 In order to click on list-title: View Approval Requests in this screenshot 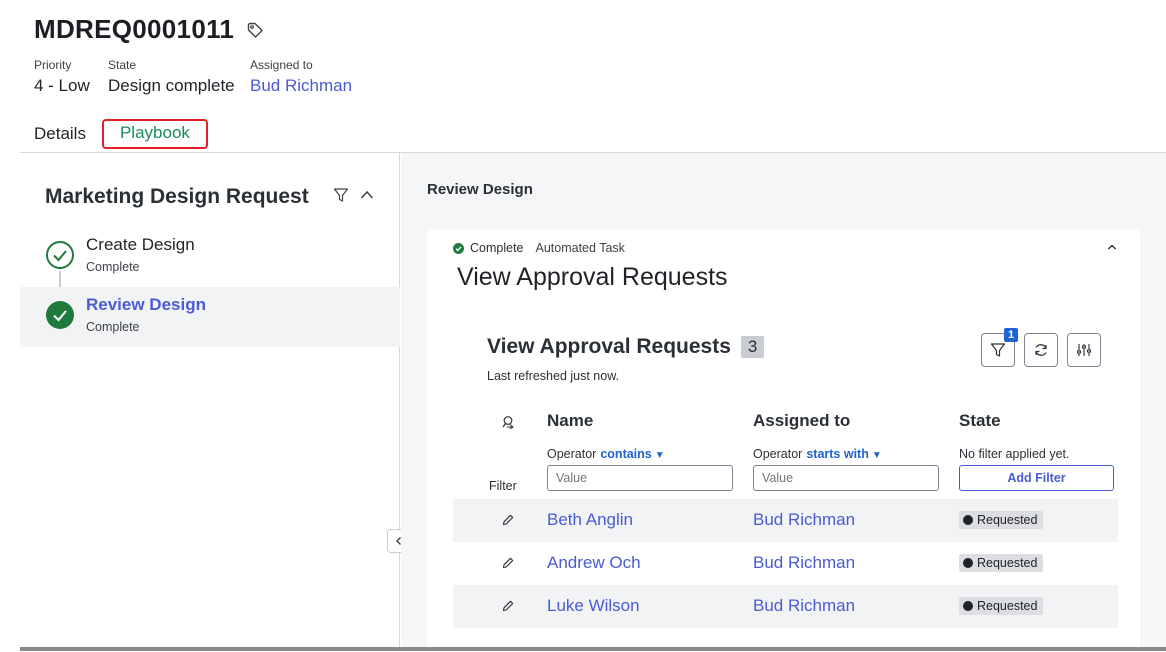, I will do `click(609, 346)`.